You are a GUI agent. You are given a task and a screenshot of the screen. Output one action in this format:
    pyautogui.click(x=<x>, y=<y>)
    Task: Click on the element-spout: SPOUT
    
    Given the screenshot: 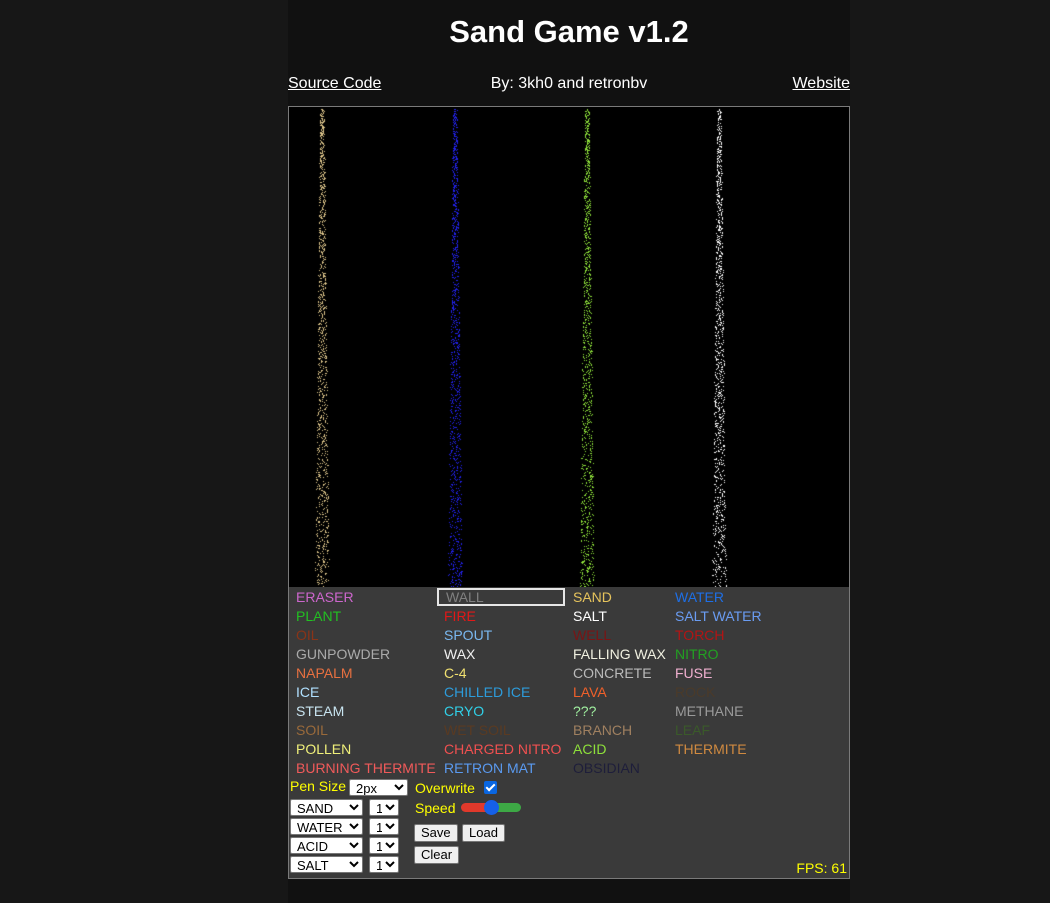 What is the action you would take?
    pyautogui.click(x=501, y=635)
    